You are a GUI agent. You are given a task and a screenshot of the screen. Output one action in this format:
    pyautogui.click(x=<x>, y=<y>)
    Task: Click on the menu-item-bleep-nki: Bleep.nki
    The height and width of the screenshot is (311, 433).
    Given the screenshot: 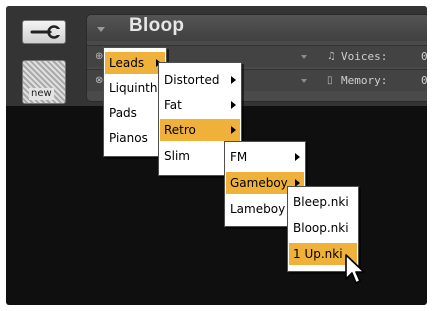 What is the action you would take?
    pyautogui.click(x=323, y=202)
    